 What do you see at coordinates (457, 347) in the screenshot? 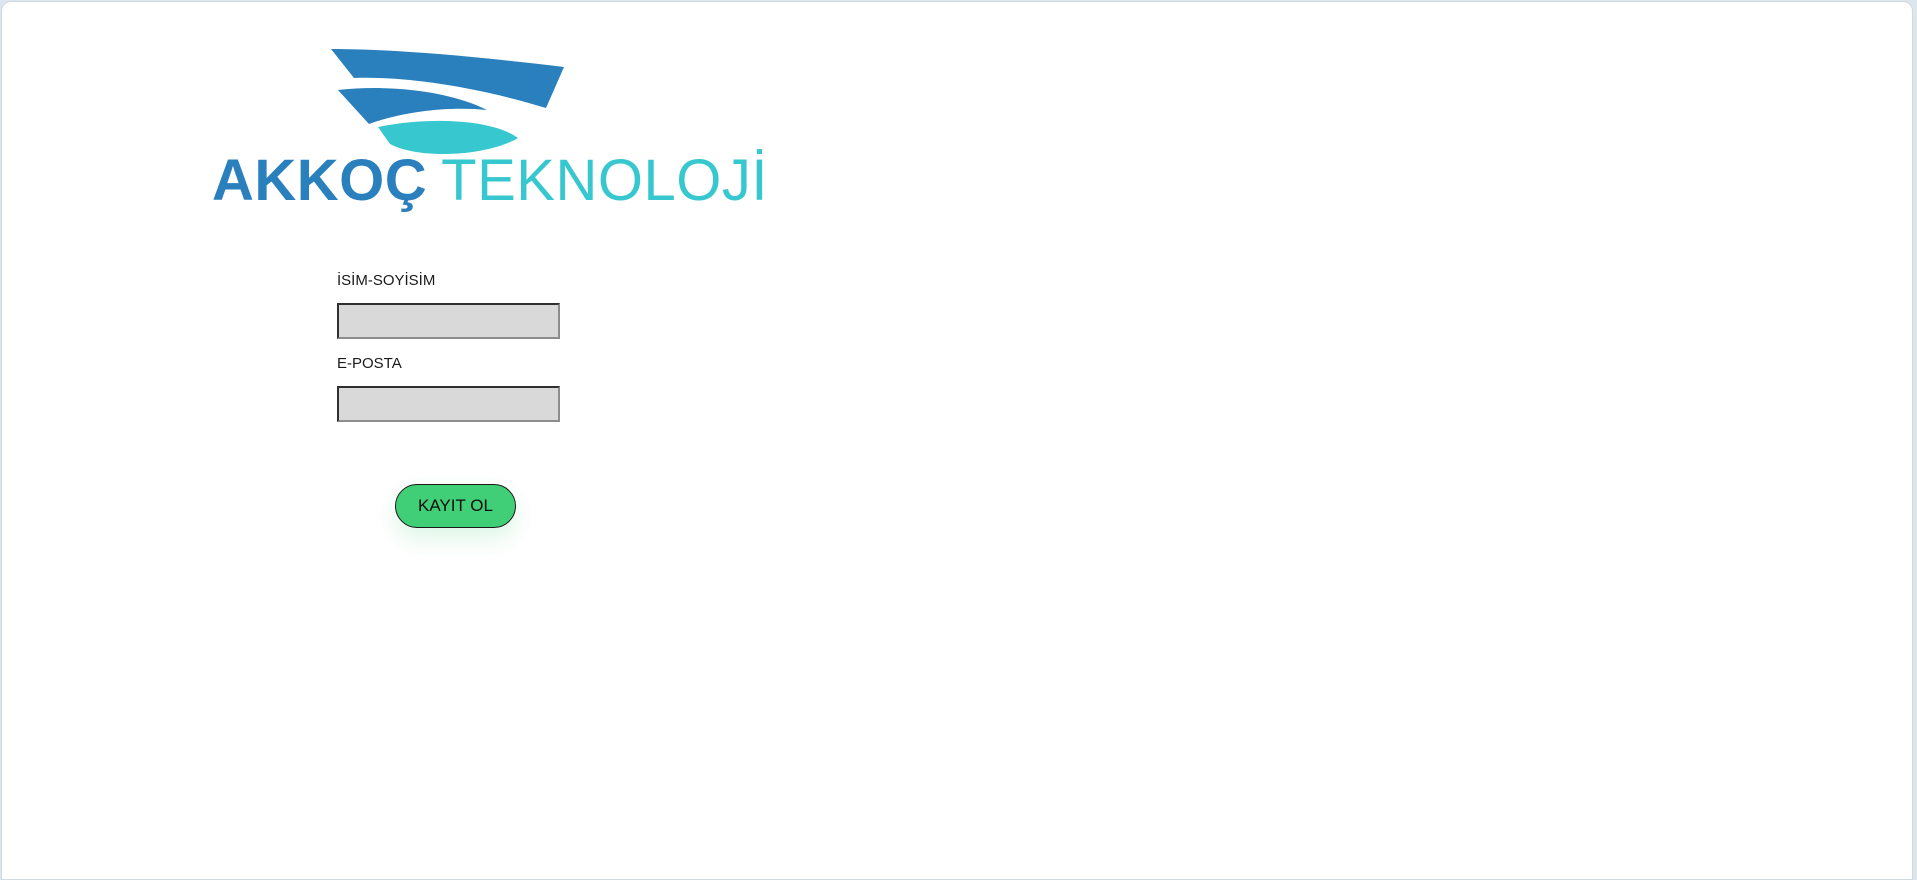
I see `registration-form: İSİM-SOYİSİM E-POSTA` at bounding box center [457, 347].